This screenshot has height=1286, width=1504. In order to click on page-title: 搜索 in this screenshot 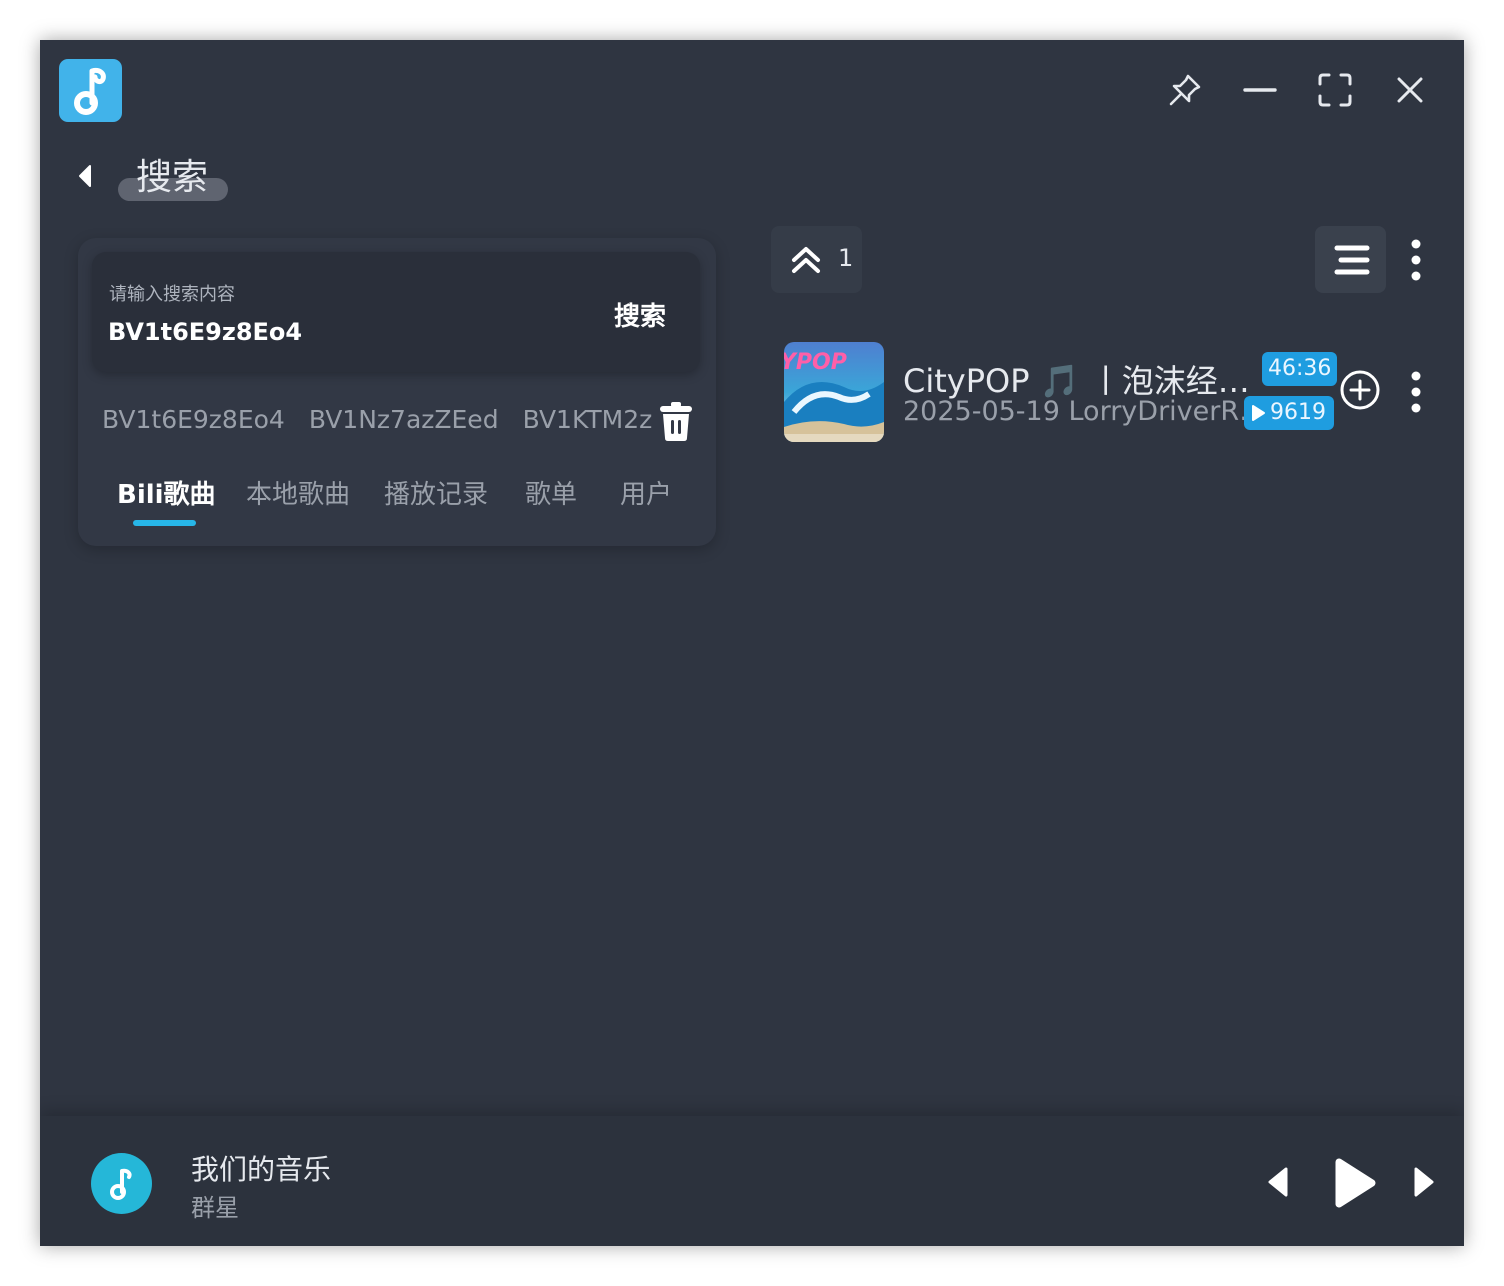, I will do `click(172, 177)`.